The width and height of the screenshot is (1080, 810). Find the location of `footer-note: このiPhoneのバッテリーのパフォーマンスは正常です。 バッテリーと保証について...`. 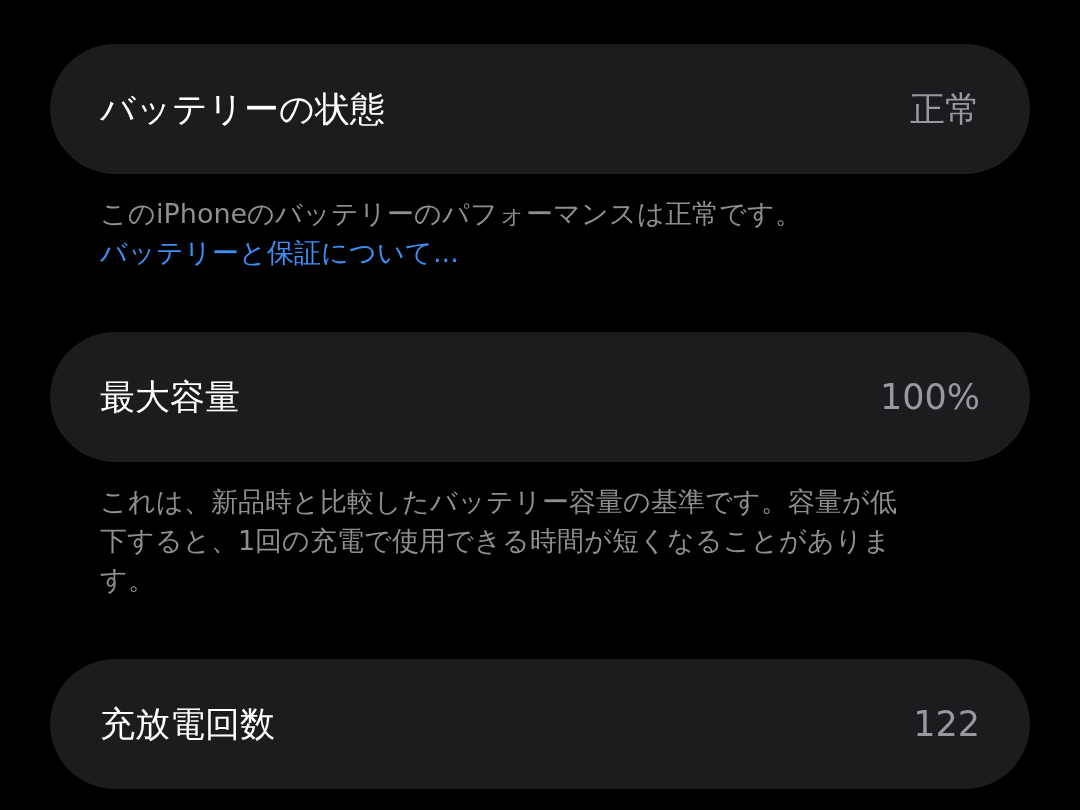

footer-note: このiPhoneのバッテリーのパフォーマンスは正常です。 バッテリーと保証について... is located at coordinates (451, 233).